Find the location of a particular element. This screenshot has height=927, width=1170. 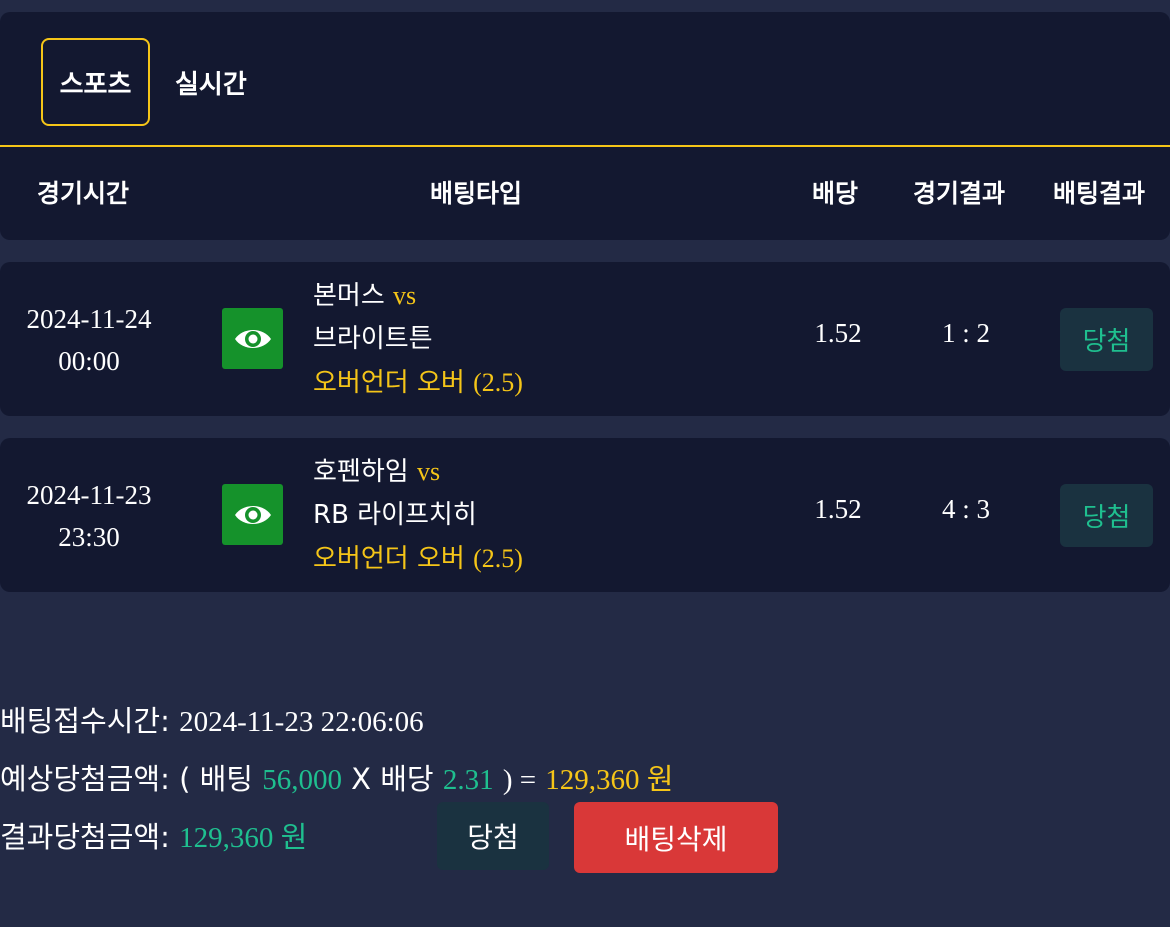

received-label: 배팅접수시간: is located at coordinates (85, 721).